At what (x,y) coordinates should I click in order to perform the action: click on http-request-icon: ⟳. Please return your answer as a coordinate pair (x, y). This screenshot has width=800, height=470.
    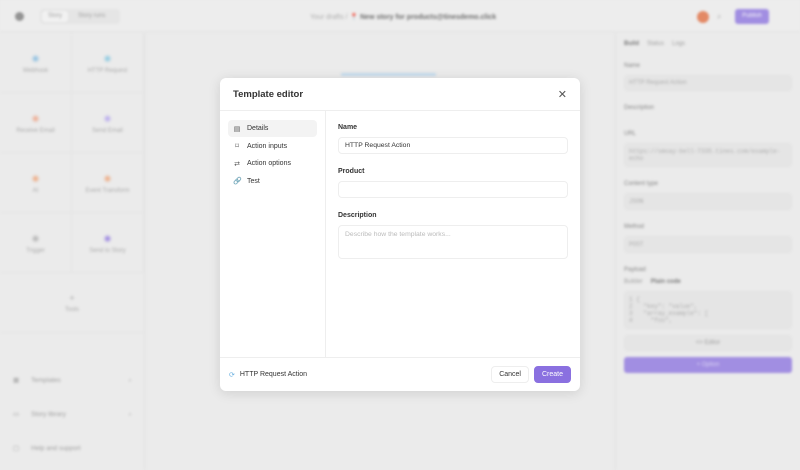
    Looking at the image, I should click on (232, 375).